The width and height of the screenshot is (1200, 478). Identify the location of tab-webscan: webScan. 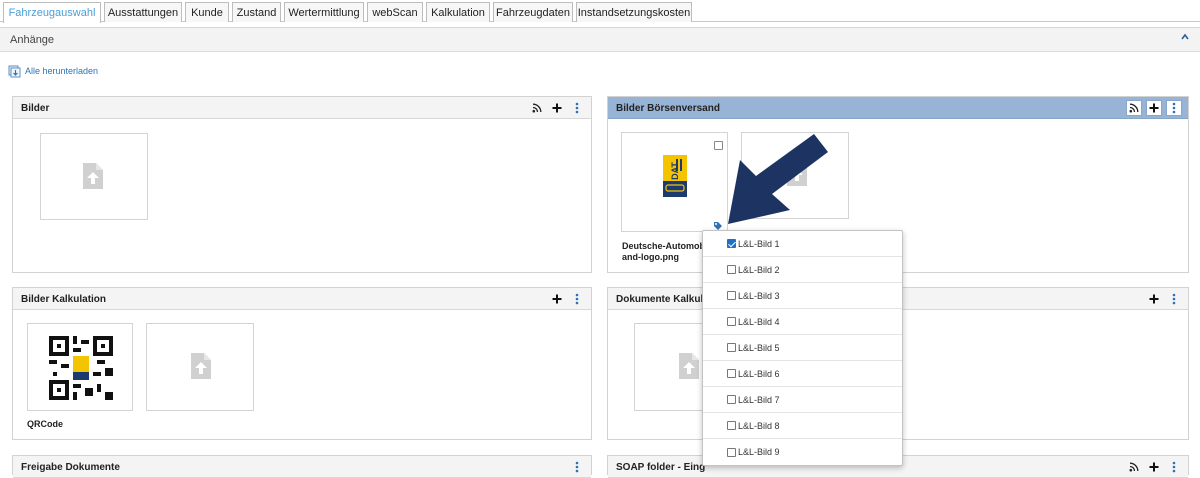
(395, 12).